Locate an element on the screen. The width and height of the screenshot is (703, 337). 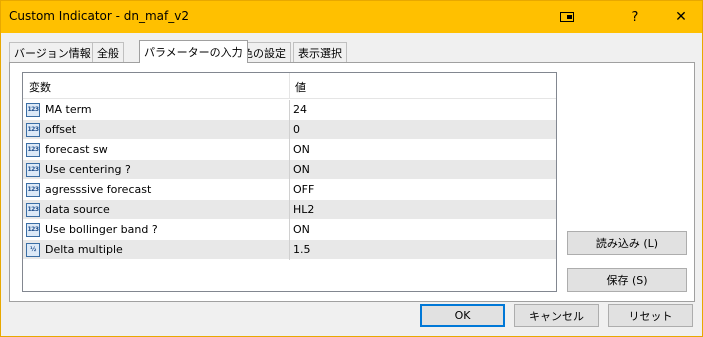
table-row: 123 data source HL2 is located at coordinates (289, 210).